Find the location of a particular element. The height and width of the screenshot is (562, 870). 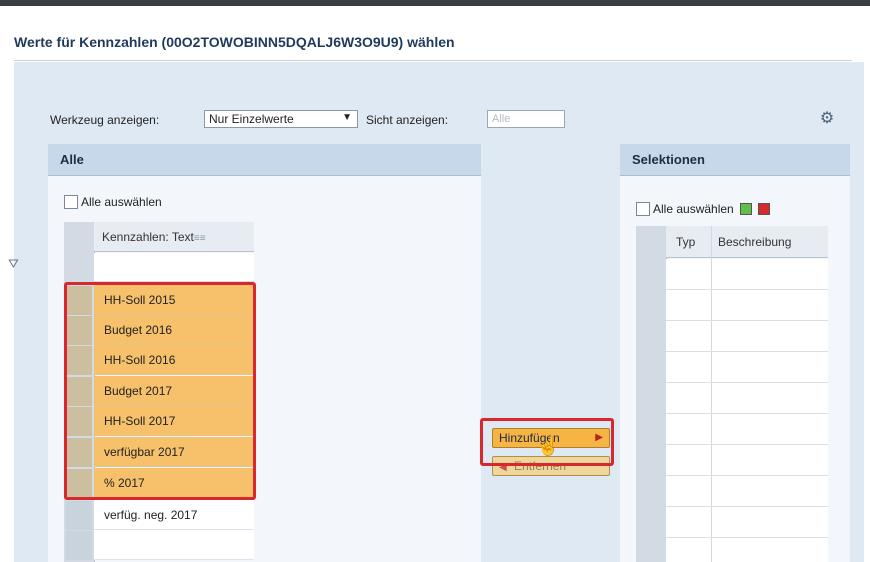

title-divider is located at coordinates (433, 60).